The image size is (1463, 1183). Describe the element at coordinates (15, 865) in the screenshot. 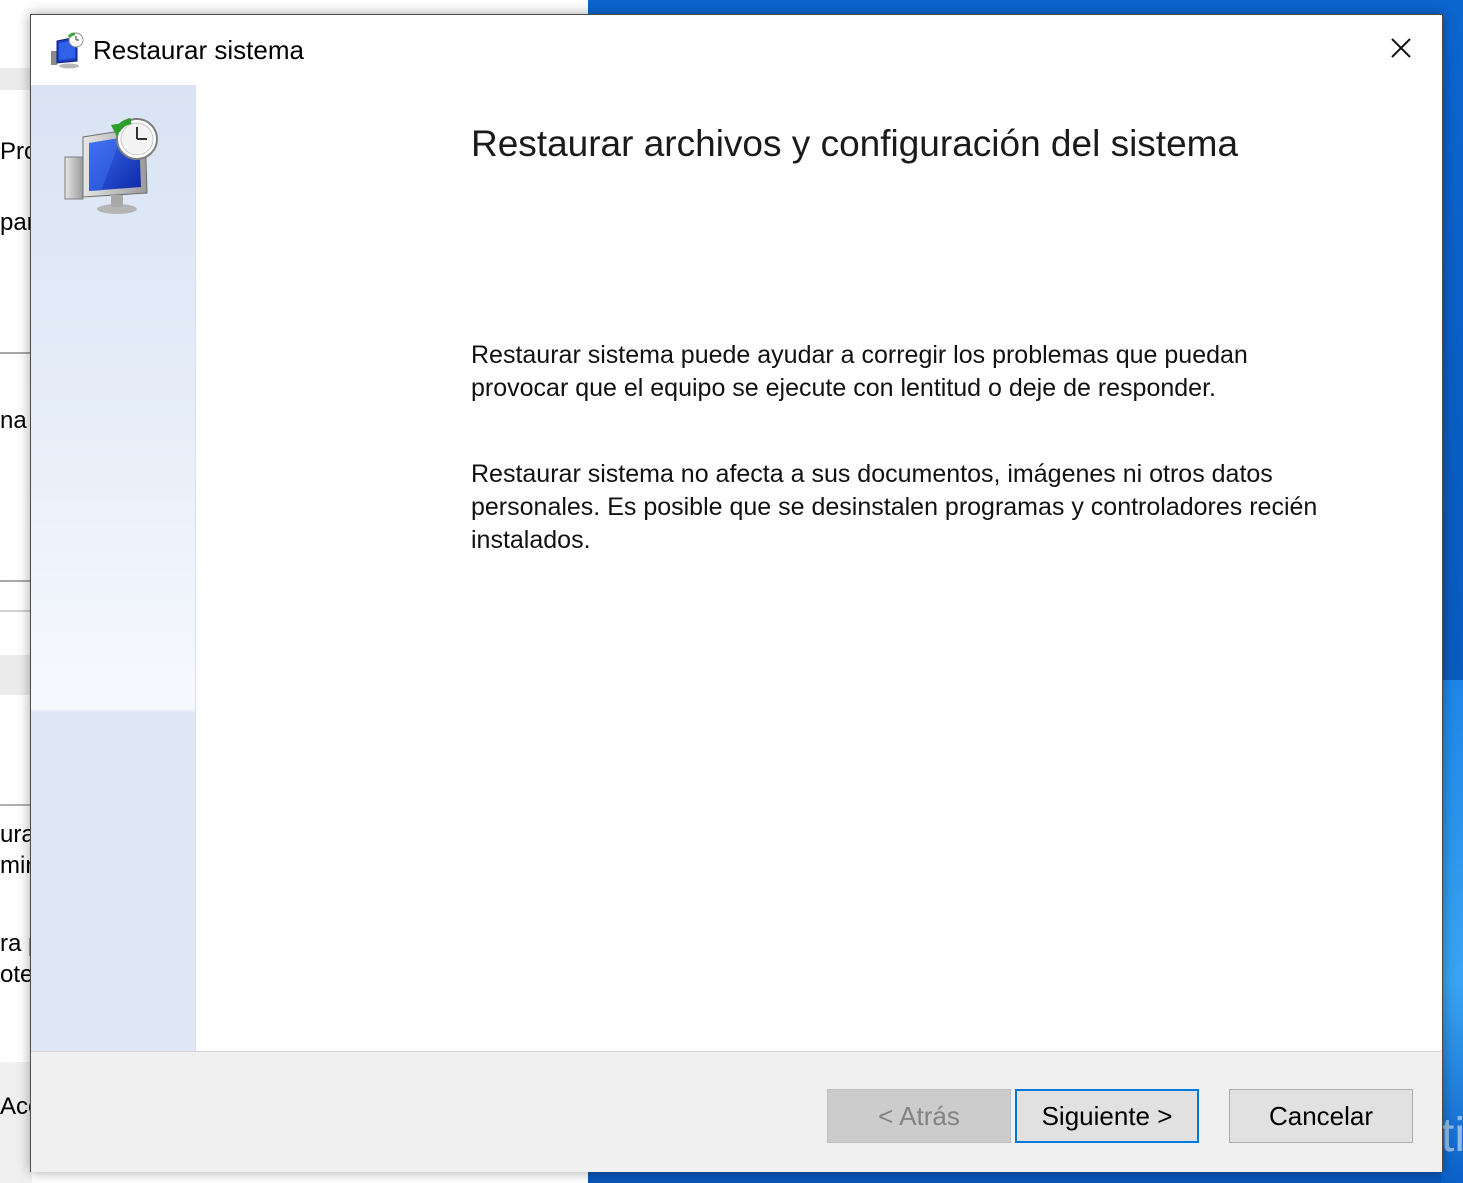

I see `background-text-fragment: mir` at that location.